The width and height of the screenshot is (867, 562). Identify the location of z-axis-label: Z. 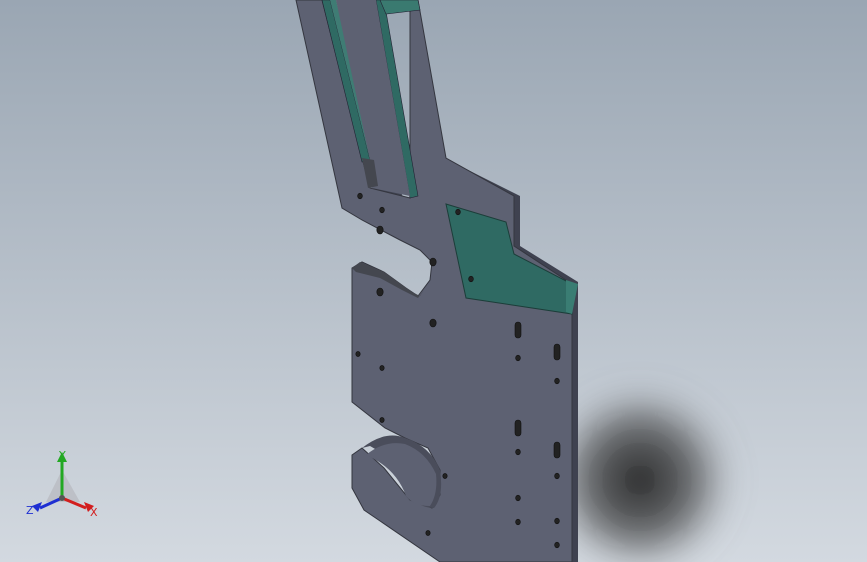
(30, 510).